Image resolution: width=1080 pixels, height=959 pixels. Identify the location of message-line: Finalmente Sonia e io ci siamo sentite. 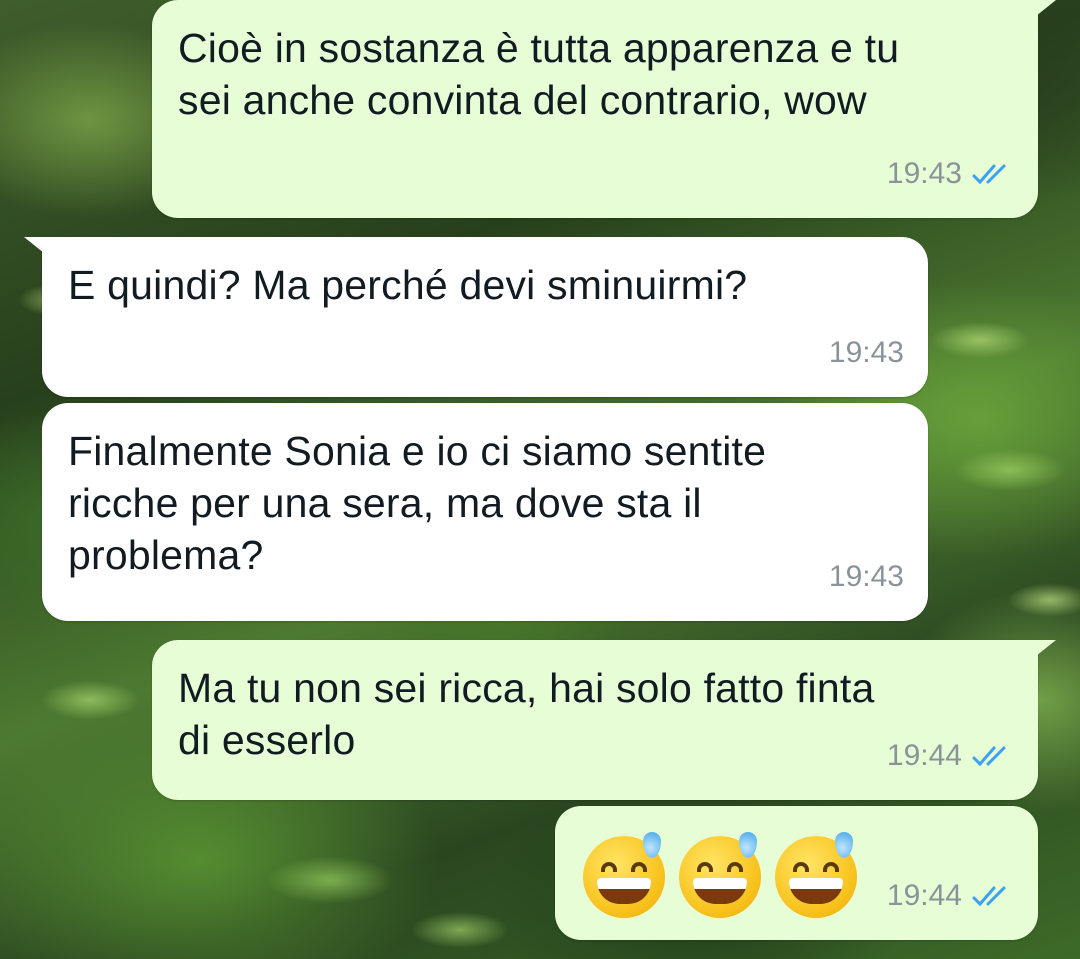
(417, 451).